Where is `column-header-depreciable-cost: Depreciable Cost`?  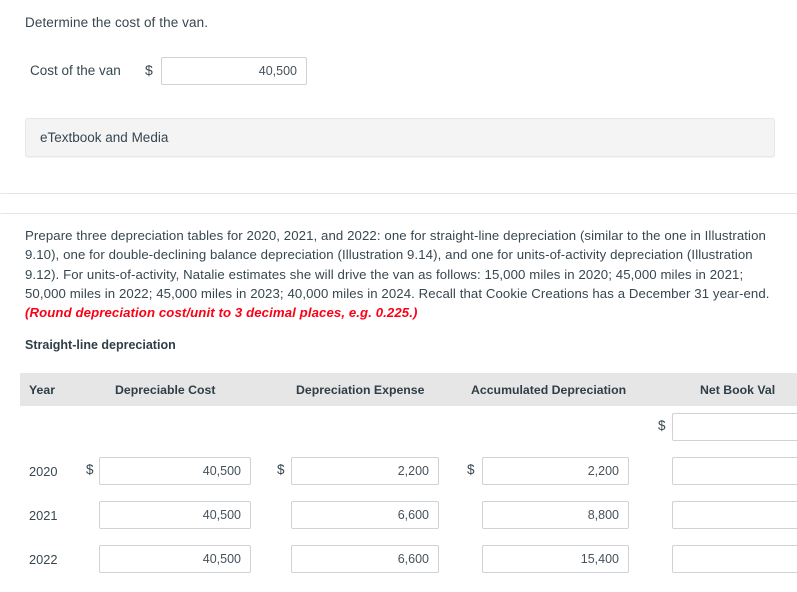 column-header-depreciable-cost: Depreciable Cost is located at coordinates (165, 390).